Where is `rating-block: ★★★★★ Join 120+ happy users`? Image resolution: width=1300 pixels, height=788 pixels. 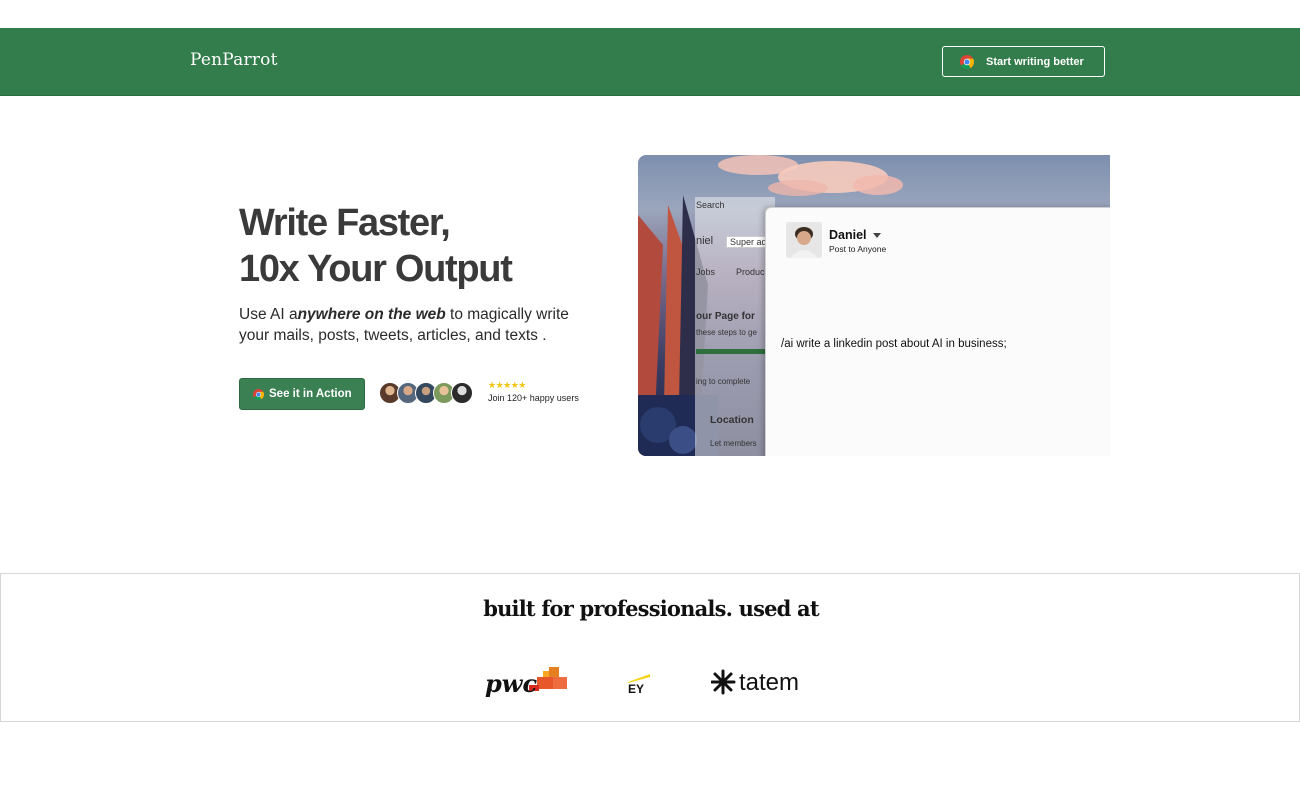
rating-block: ★★★★★ Join 120+ happy users is located at coordinates (533, 391).